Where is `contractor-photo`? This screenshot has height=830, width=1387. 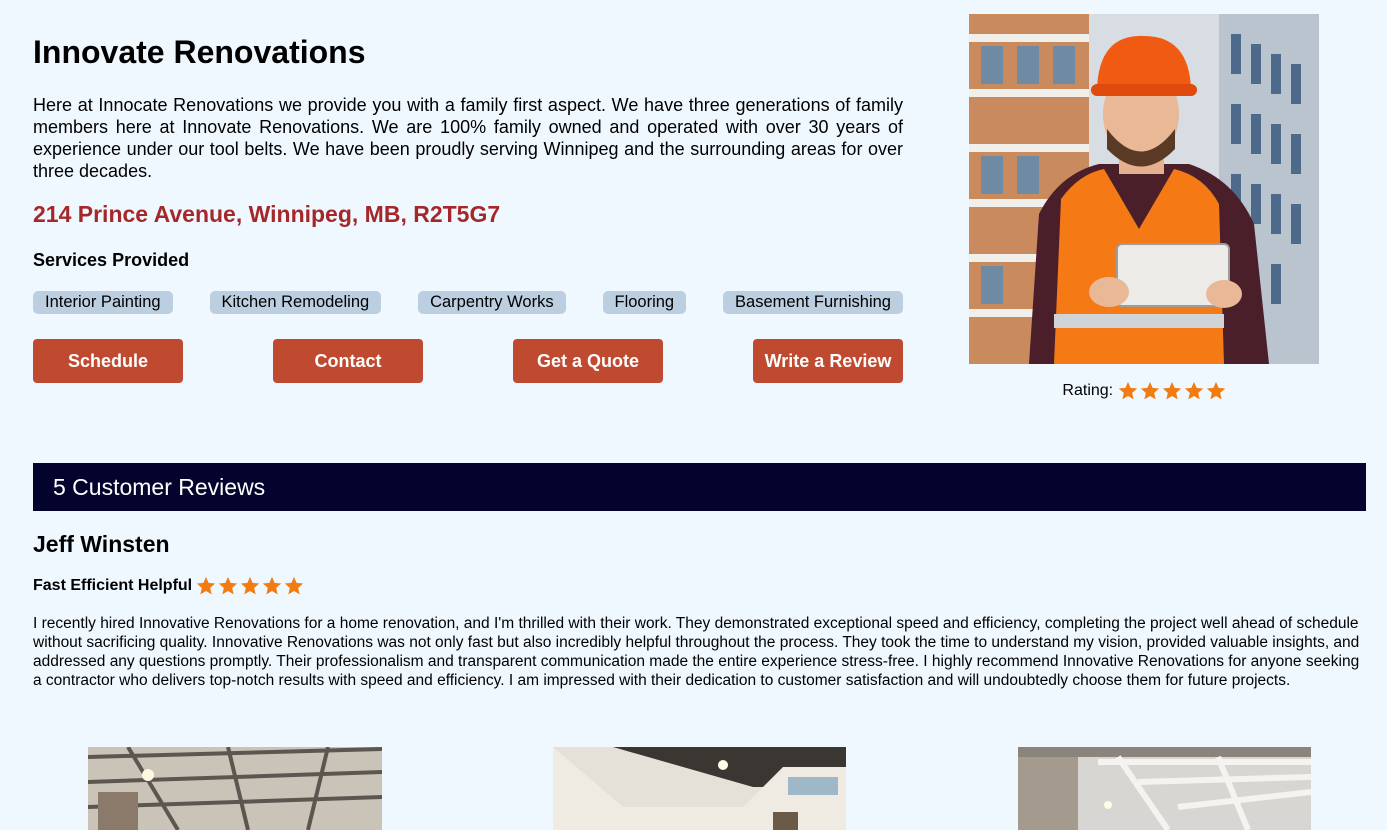 contractor-photo is located at coordinates (1144, 189).